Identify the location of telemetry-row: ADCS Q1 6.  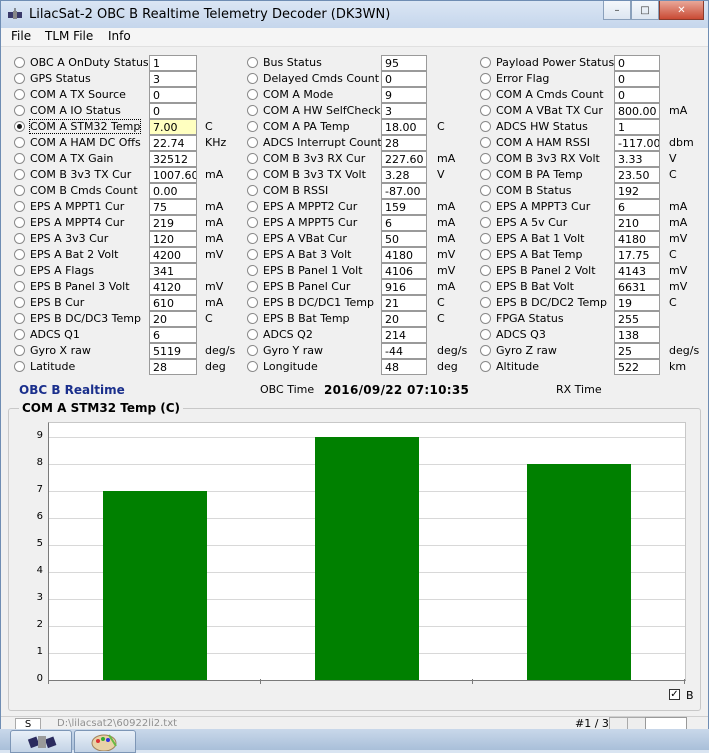
(128, 335).